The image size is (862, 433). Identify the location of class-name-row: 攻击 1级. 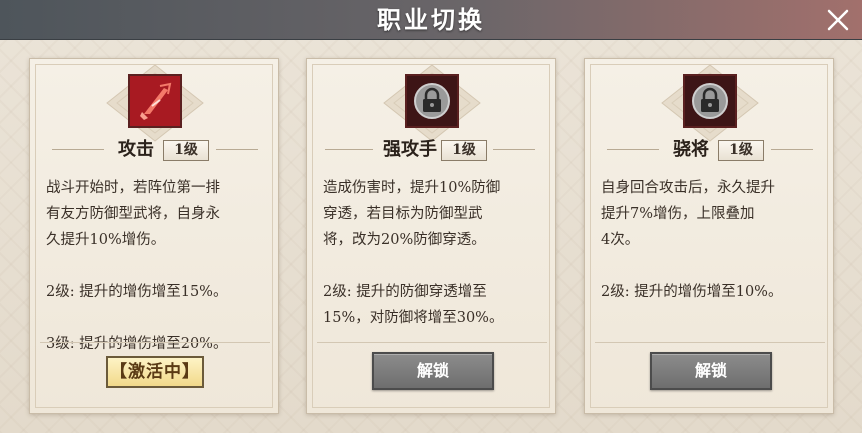
(155, 150).